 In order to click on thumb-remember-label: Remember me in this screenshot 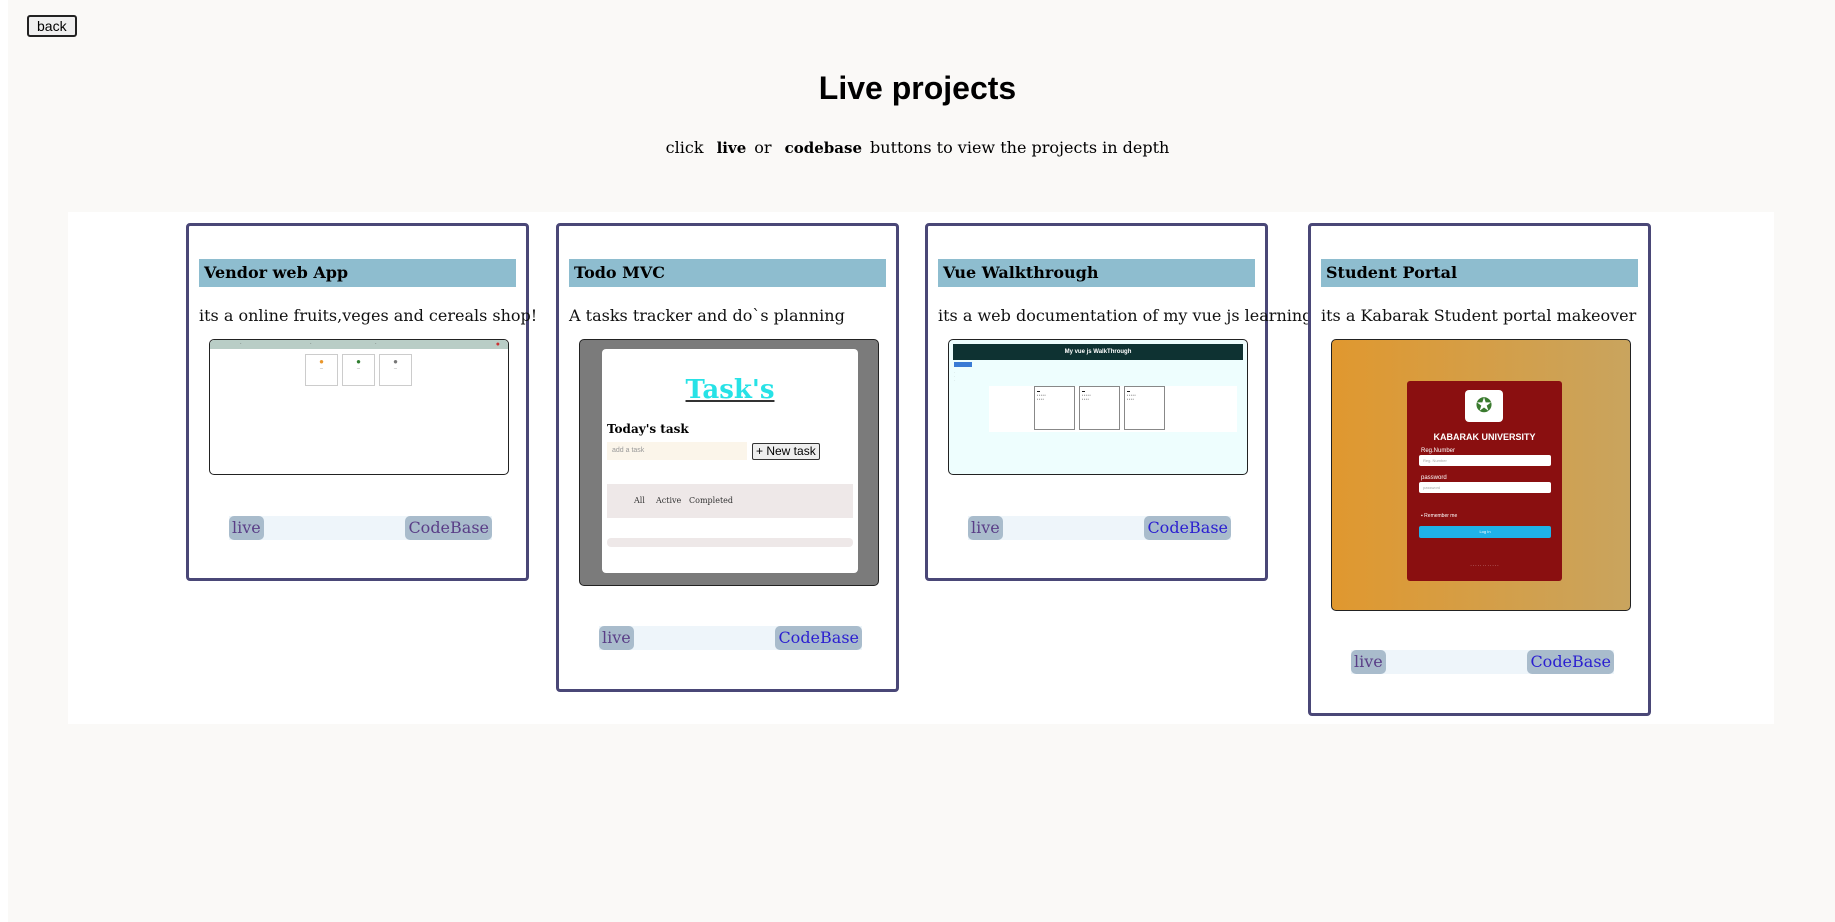, I will do `click(1441, 516)`.